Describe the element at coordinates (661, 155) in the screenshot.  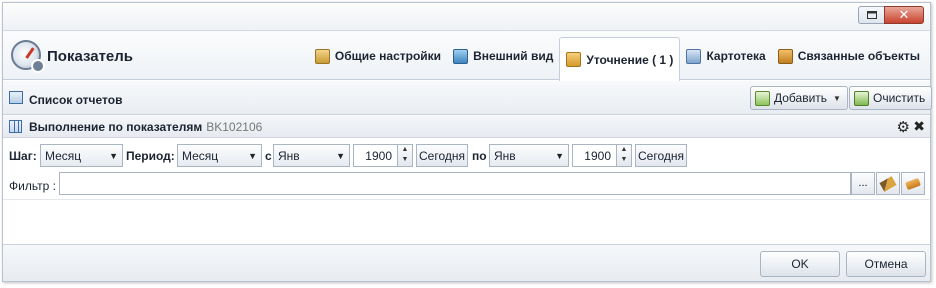
I see `to-today-button: Сегодня` at that location.